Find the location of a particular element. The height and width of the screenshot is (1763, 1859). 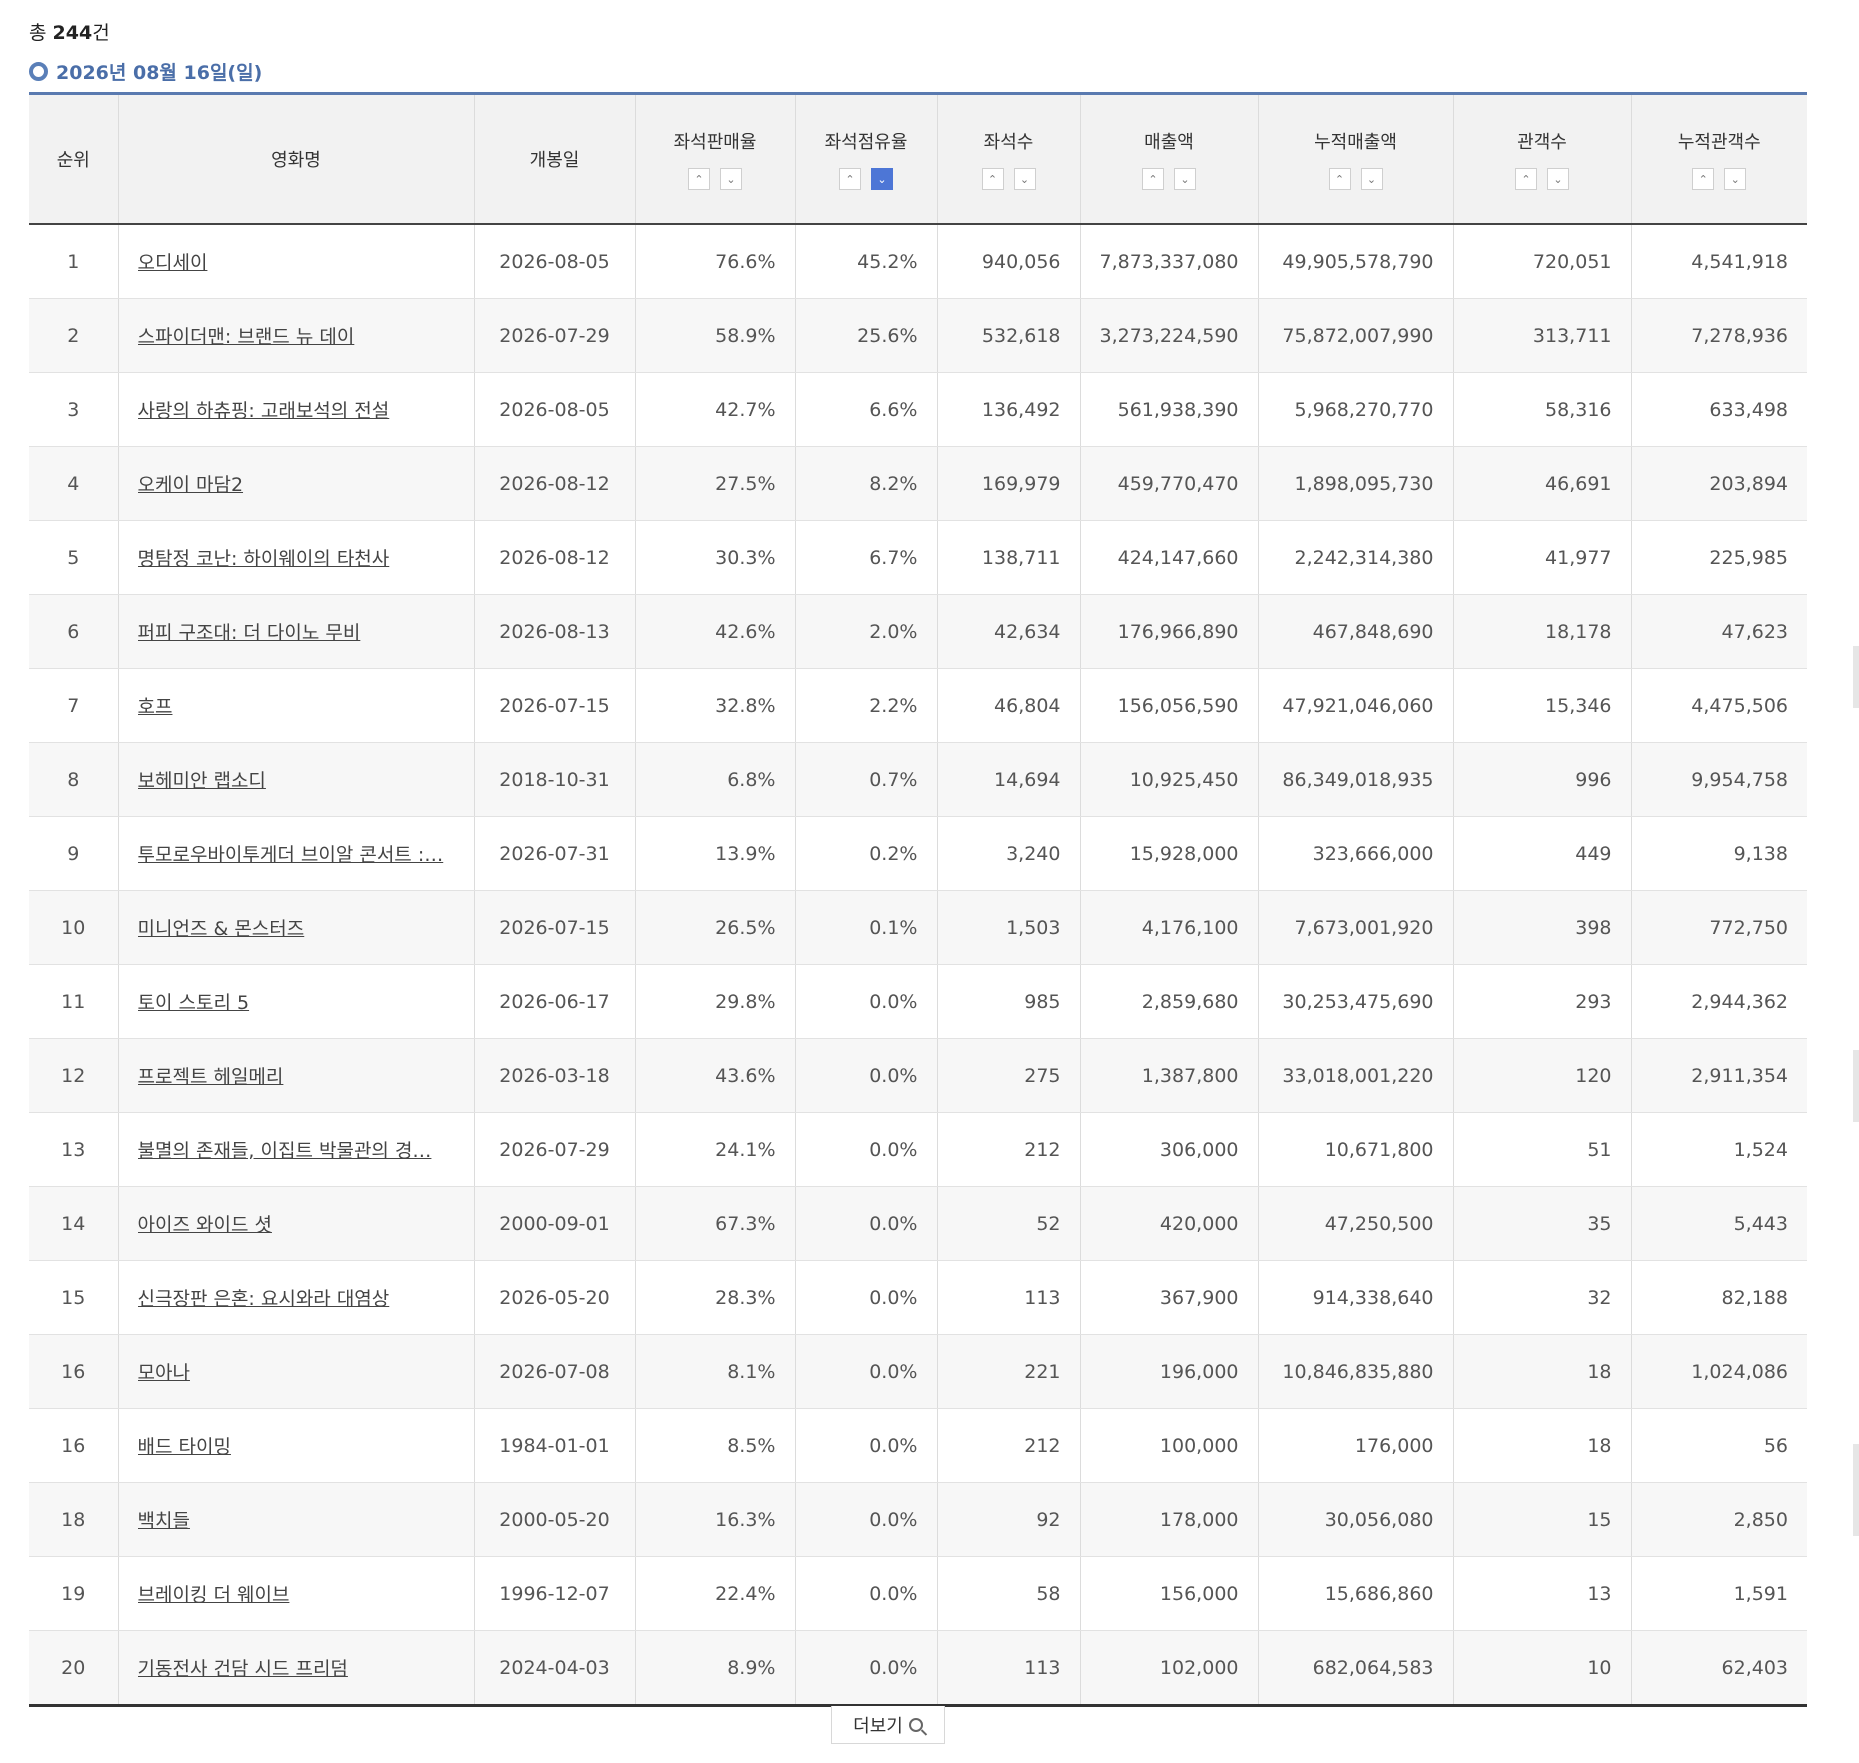

sort-asc-audience: ⌃ is located at coordinates (1526, 179).